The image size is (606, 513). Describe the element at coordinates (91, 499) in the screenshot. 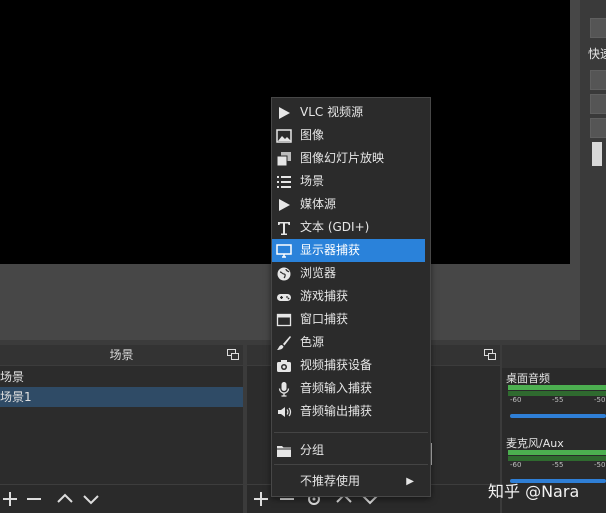

I see `move-down-icon` at that location.